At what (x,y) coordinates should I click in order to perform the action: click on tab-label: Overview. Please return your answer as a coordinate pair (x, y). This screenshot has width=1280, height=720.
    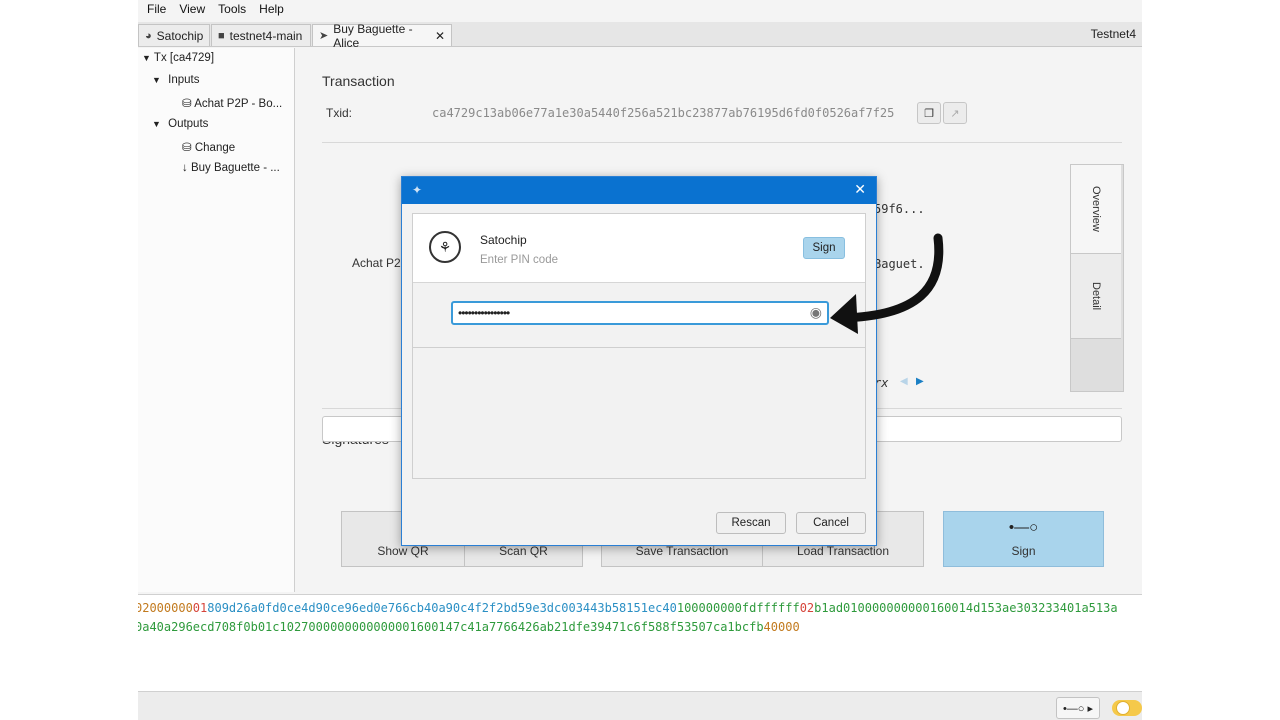
    Looking at the image, I should click on (1096, 209).